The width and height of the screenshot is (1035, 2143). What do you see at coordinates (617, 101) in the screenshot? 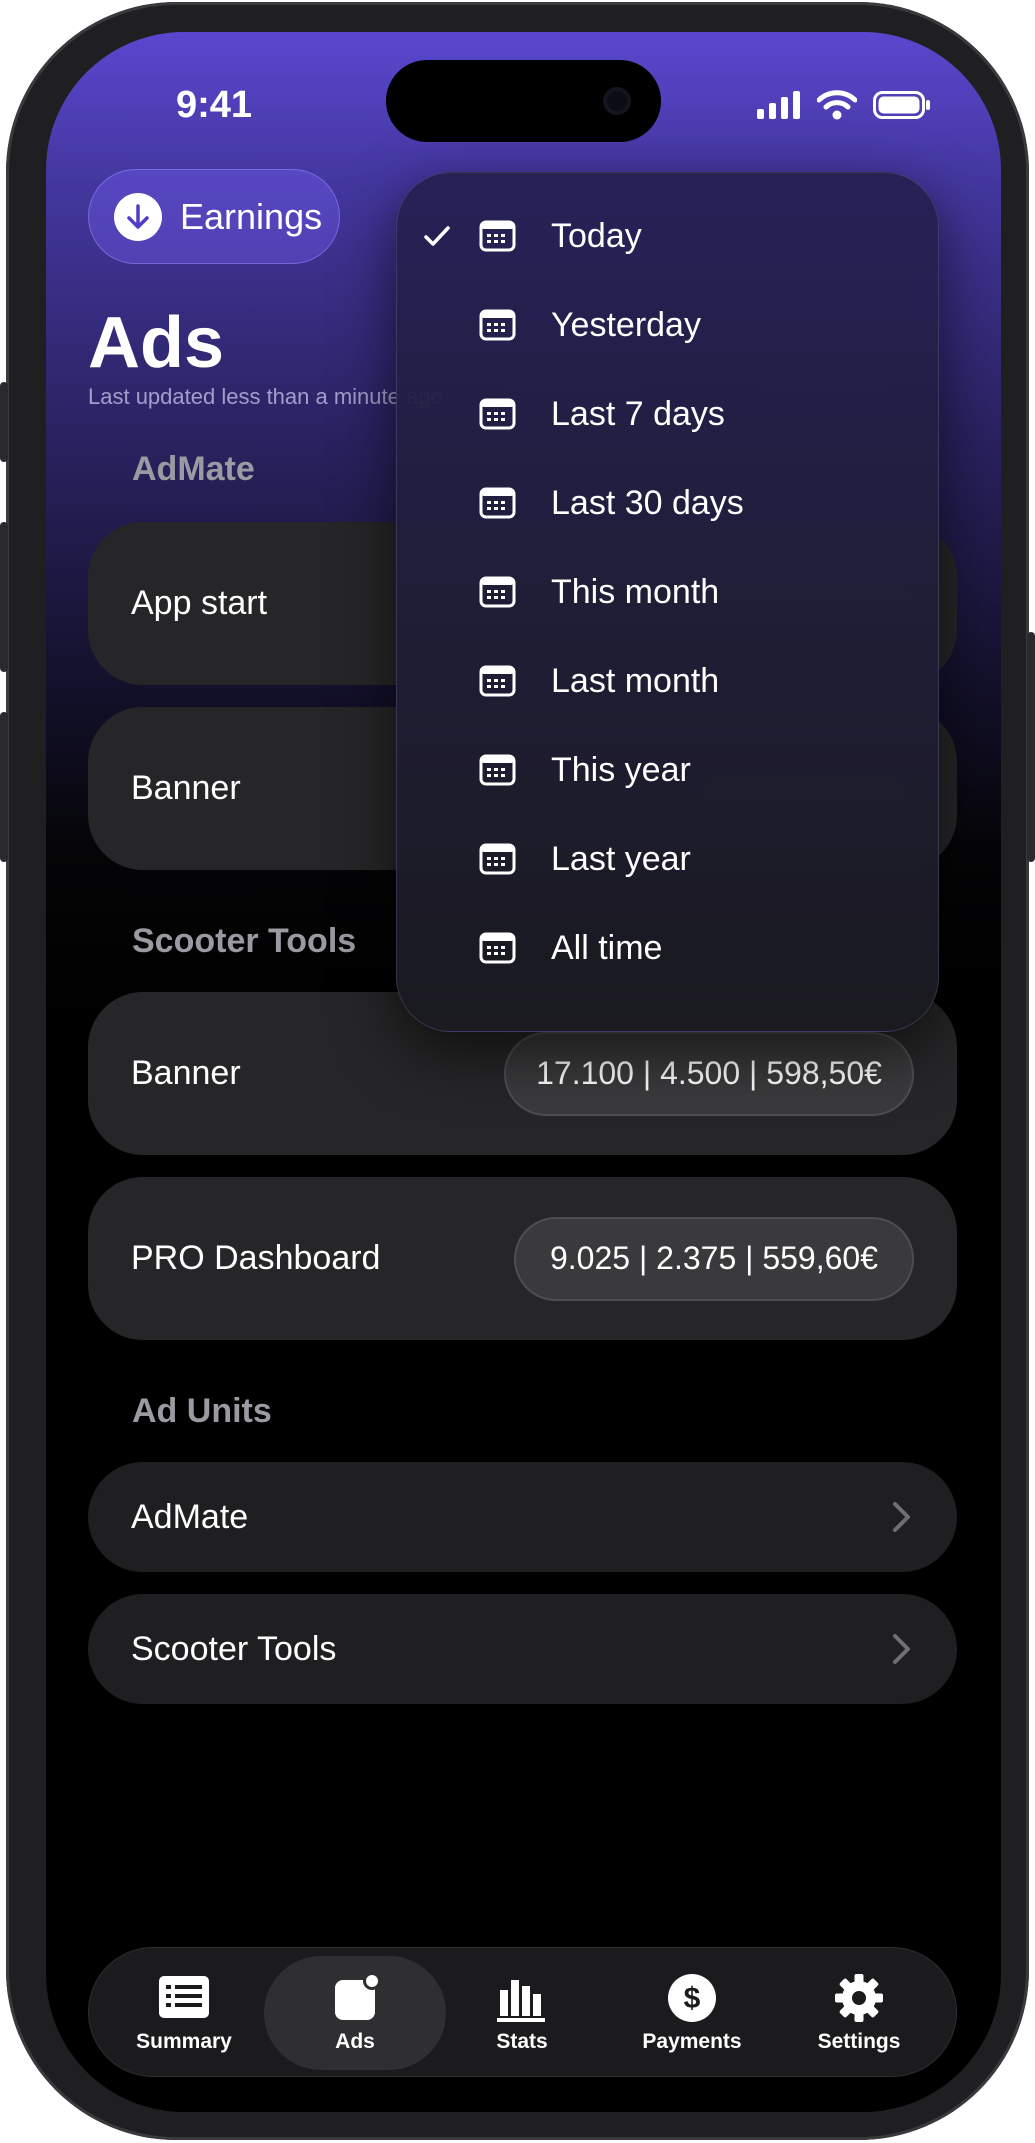
I see `camera` at bounding box center [617, 101].